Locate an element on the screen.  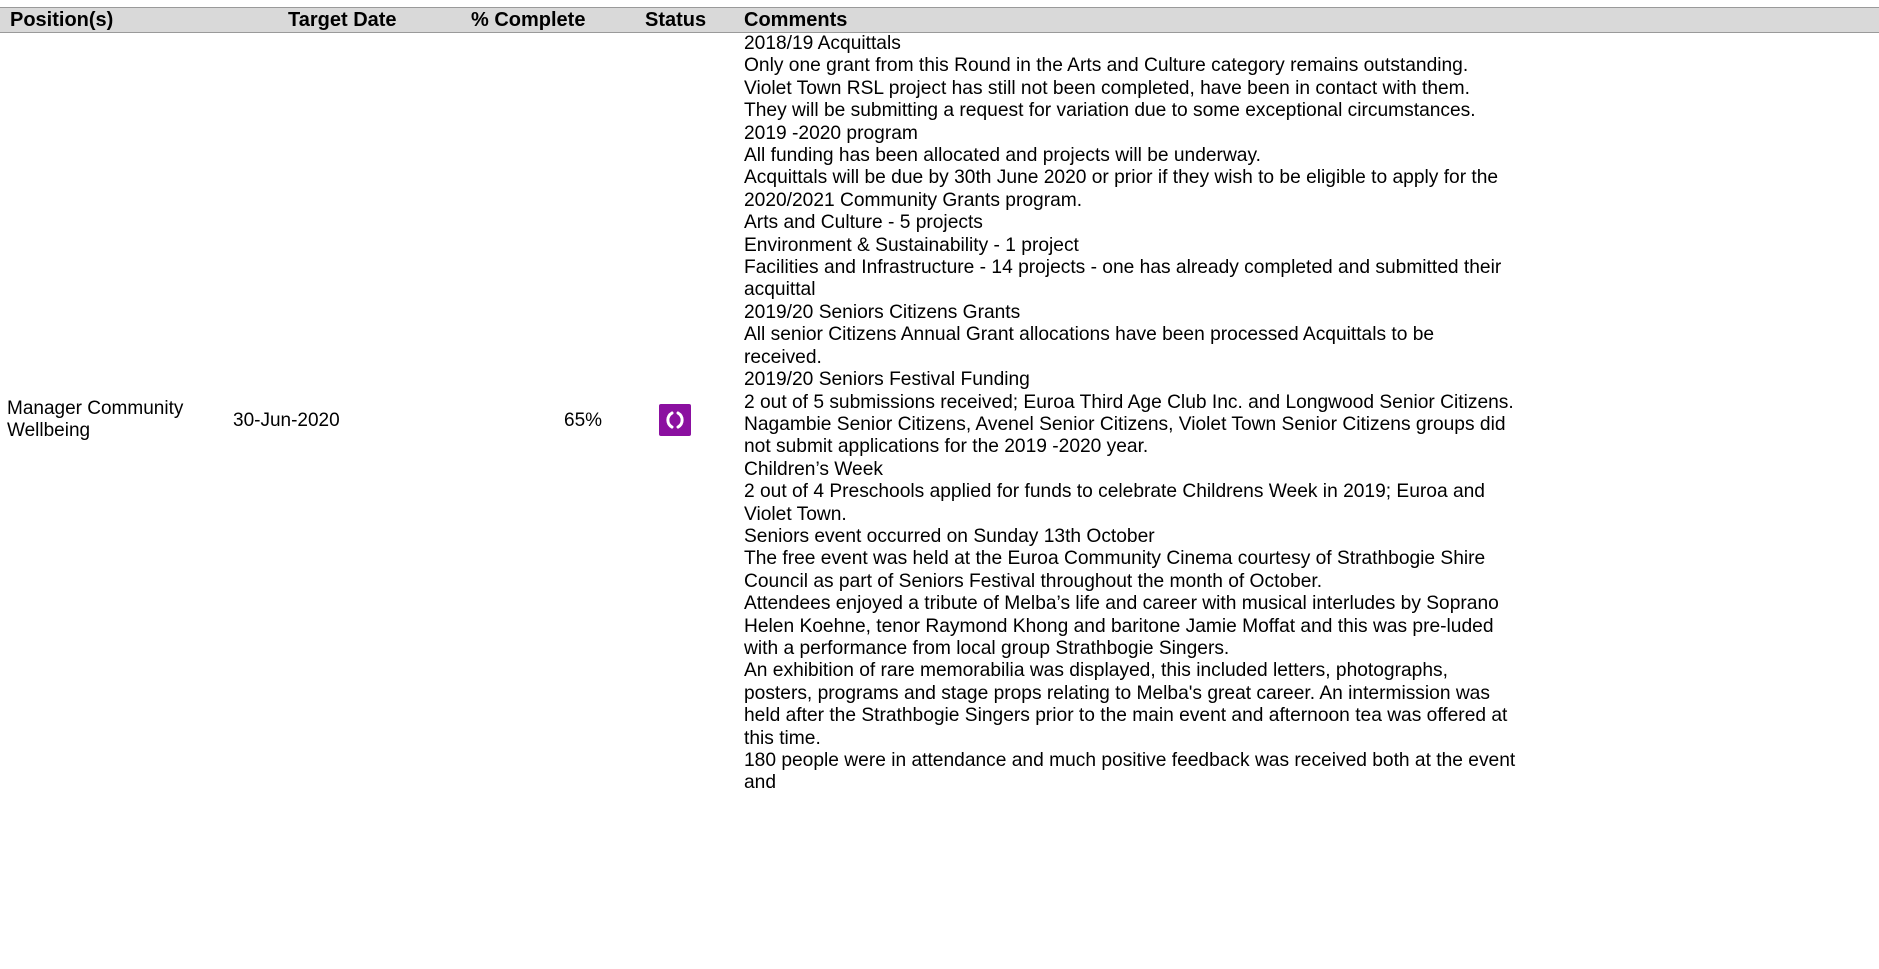
comment-line: Violet Town. is located at coordinates (795, 514).